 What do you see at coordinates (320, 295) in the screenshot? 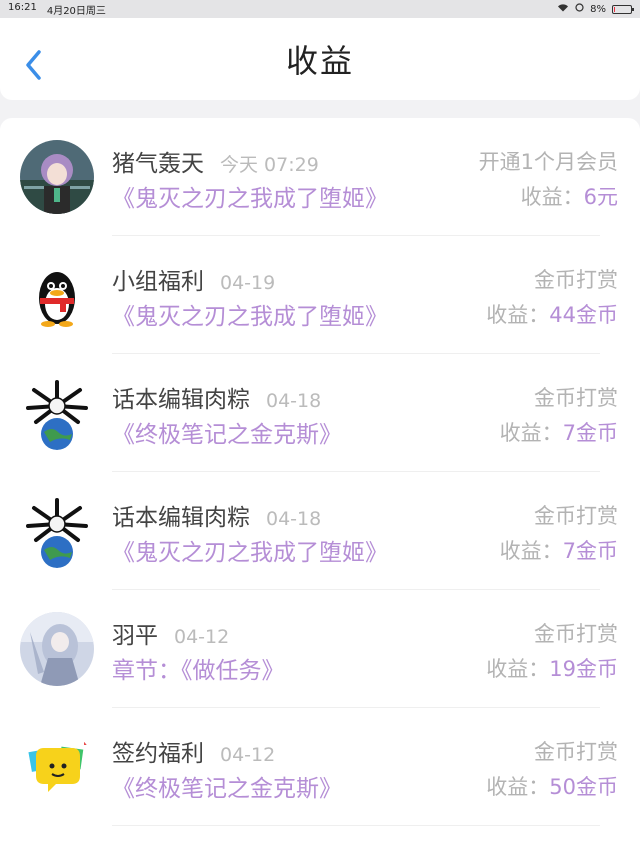
I see `list-item: 小组福利 04-19 金币打赏 《鬼灭之刃之我成了堕姬》 收益：44金币` at bounding box center [320, 295].